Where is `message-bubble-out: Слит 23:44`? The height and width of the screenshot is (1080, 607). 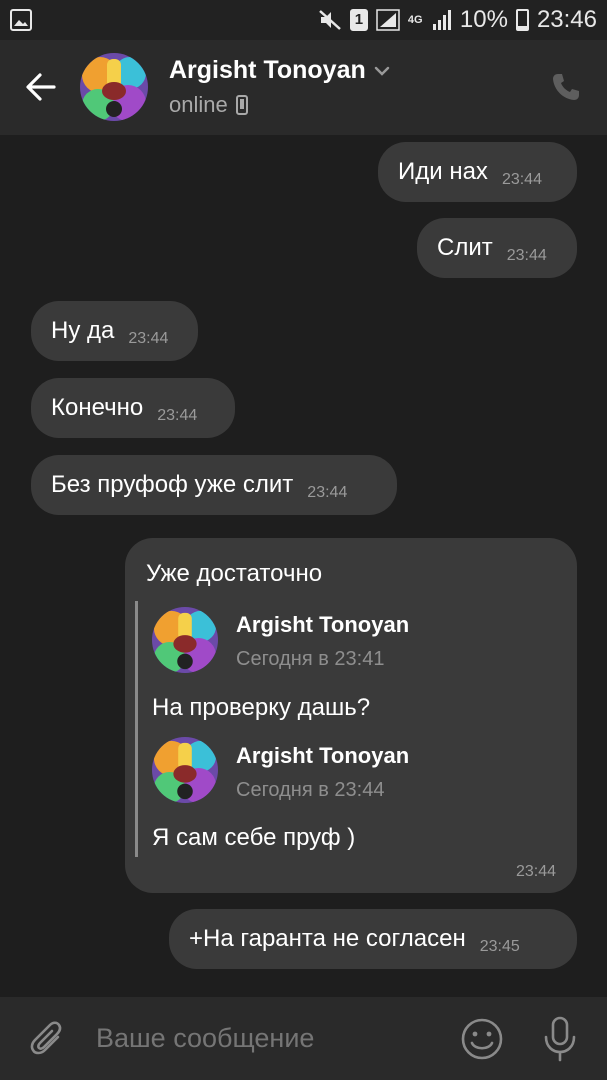
message-bubble-out: Слит 23:44 is located at coordinates (497, 248).